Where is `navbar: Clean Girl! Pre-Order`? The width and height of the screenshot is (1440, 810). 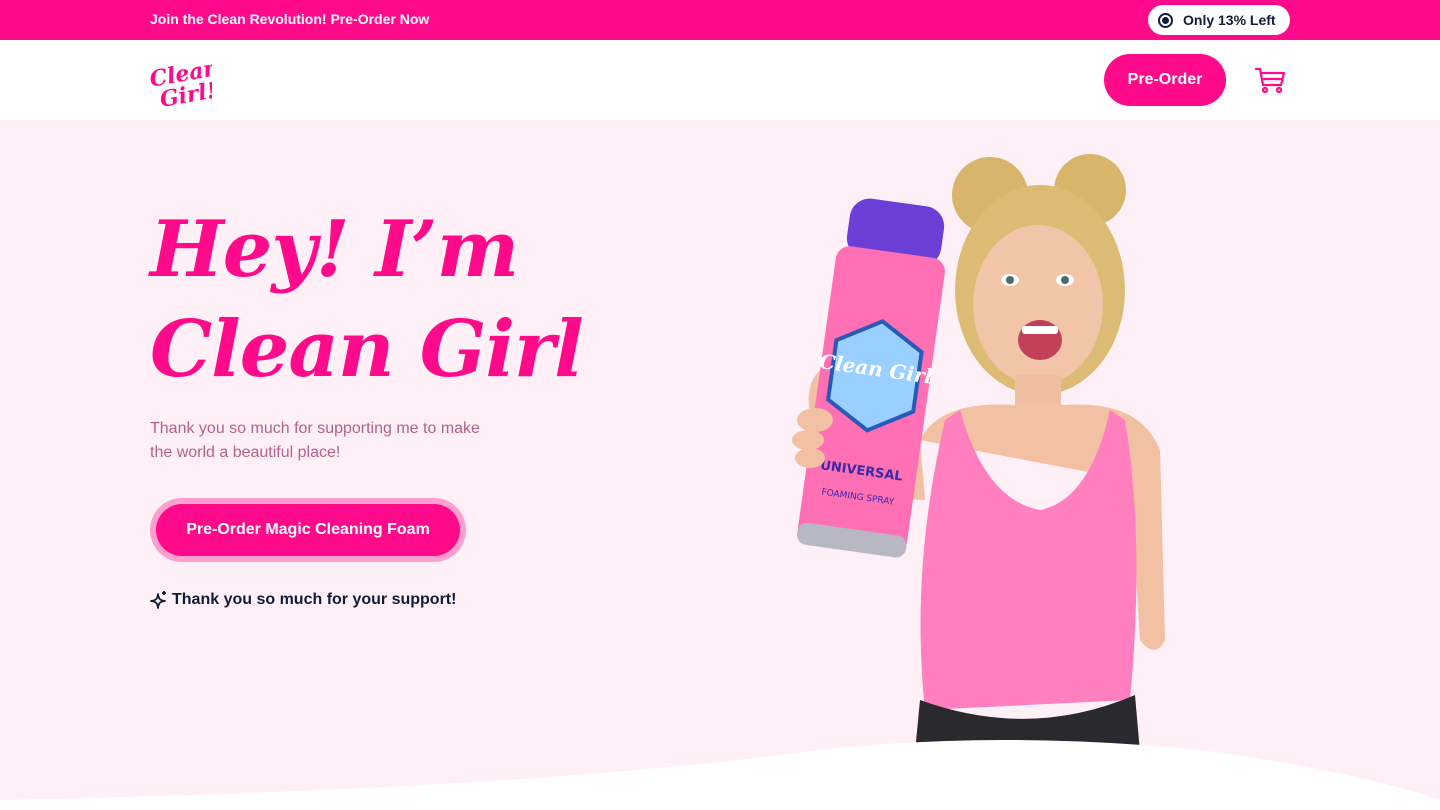 navbar: Clean Girl! Pre-Order is located at coordinates (720, 80).